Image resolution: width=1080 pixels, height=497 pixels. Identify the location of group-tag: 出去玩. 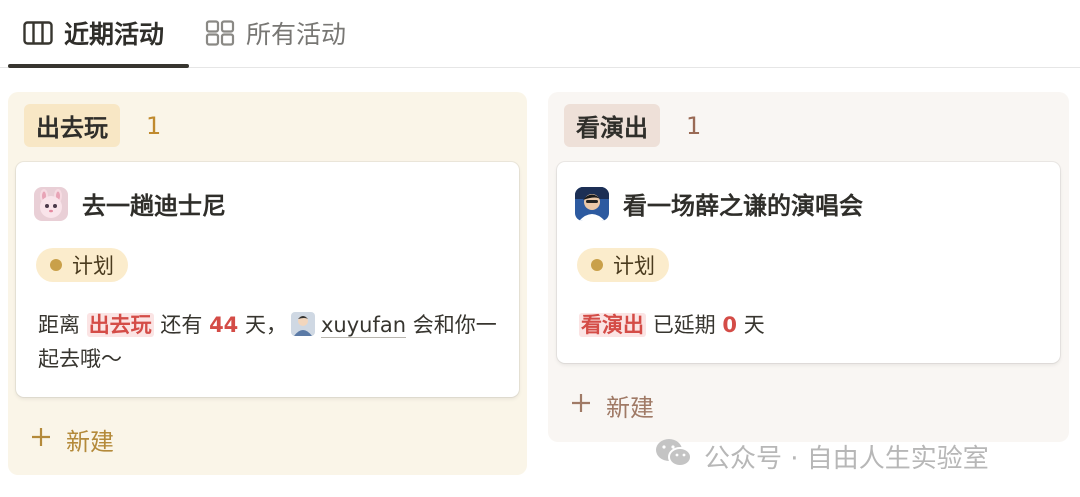
(72, 125).